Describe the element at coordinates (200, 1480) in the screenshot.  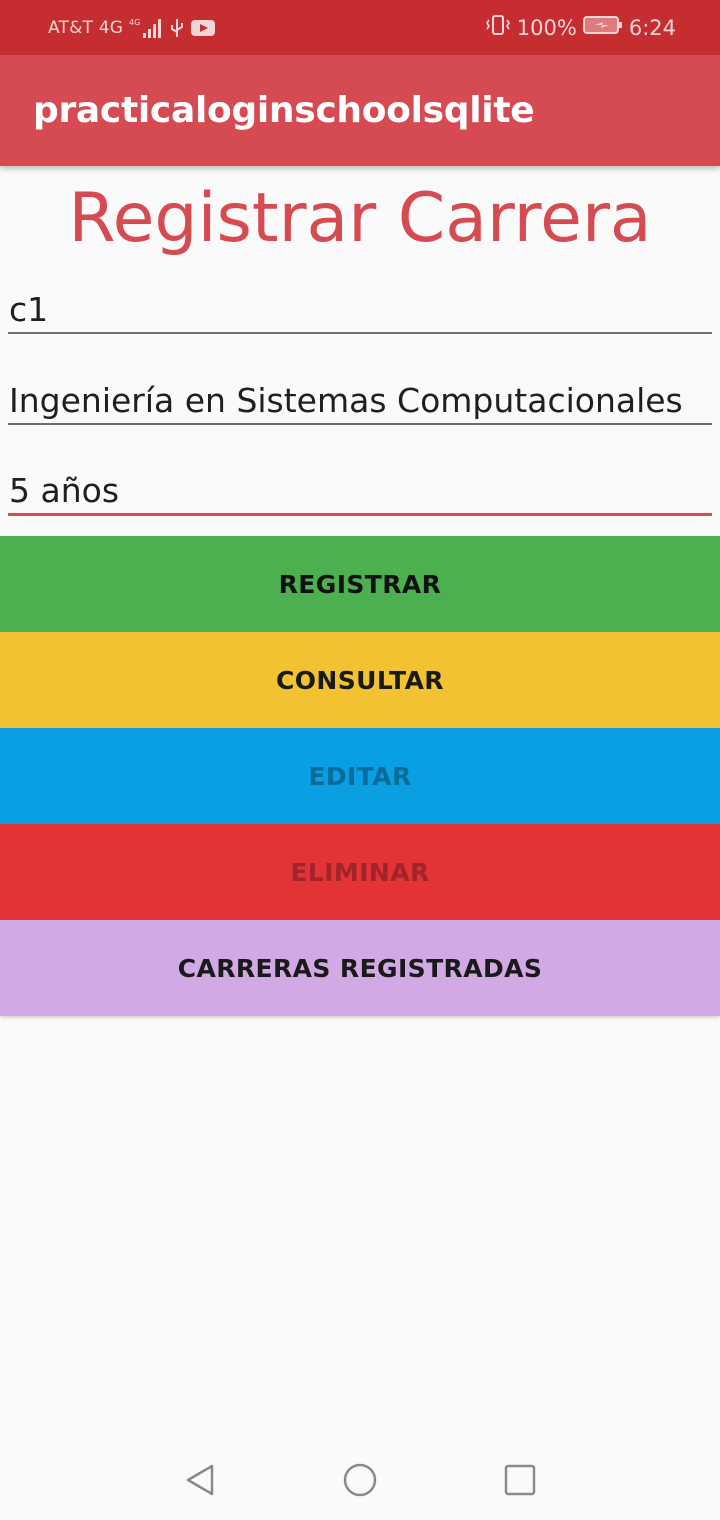
I see `back-icon` at that location.